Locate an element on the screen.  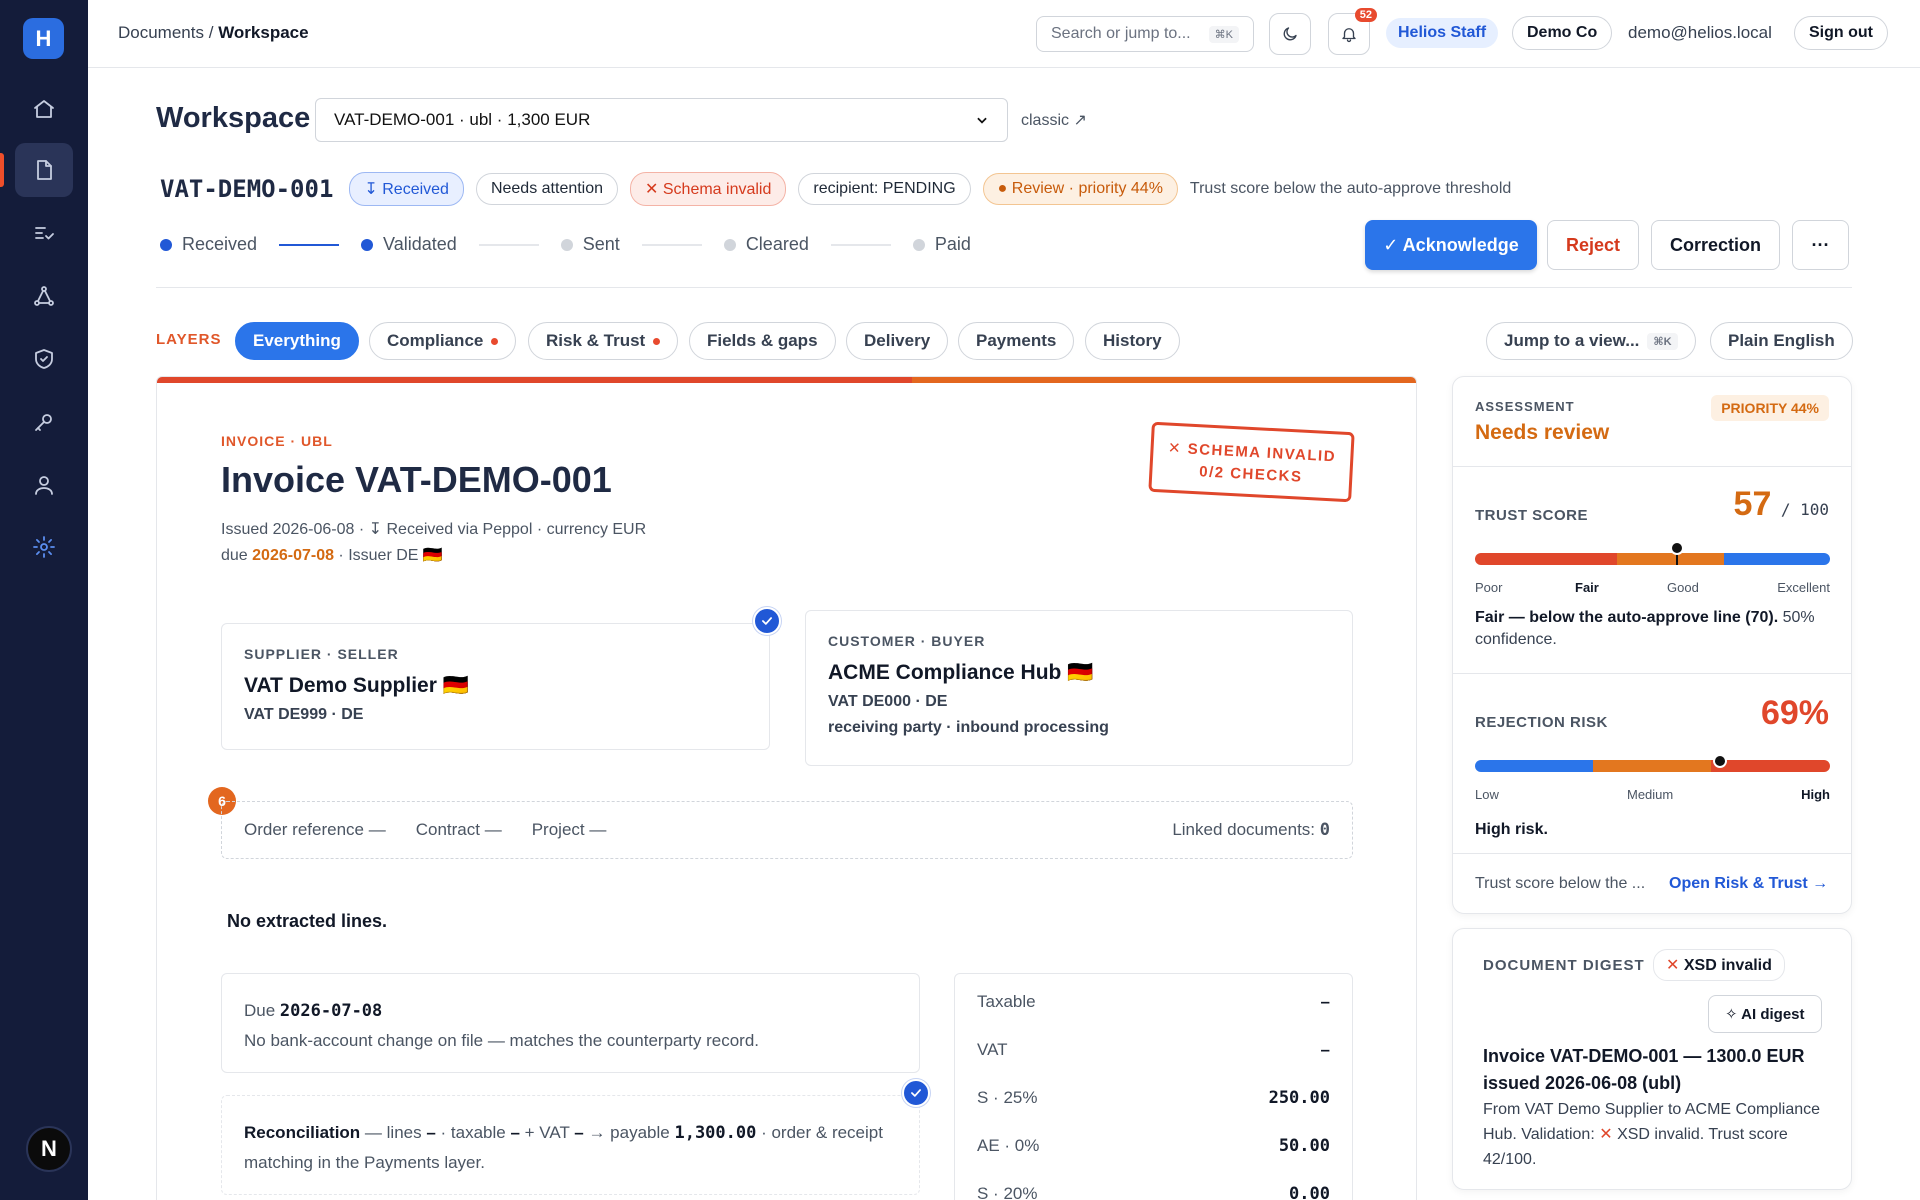
more-actions-button: ··· is located at coordinates (1820, 245).